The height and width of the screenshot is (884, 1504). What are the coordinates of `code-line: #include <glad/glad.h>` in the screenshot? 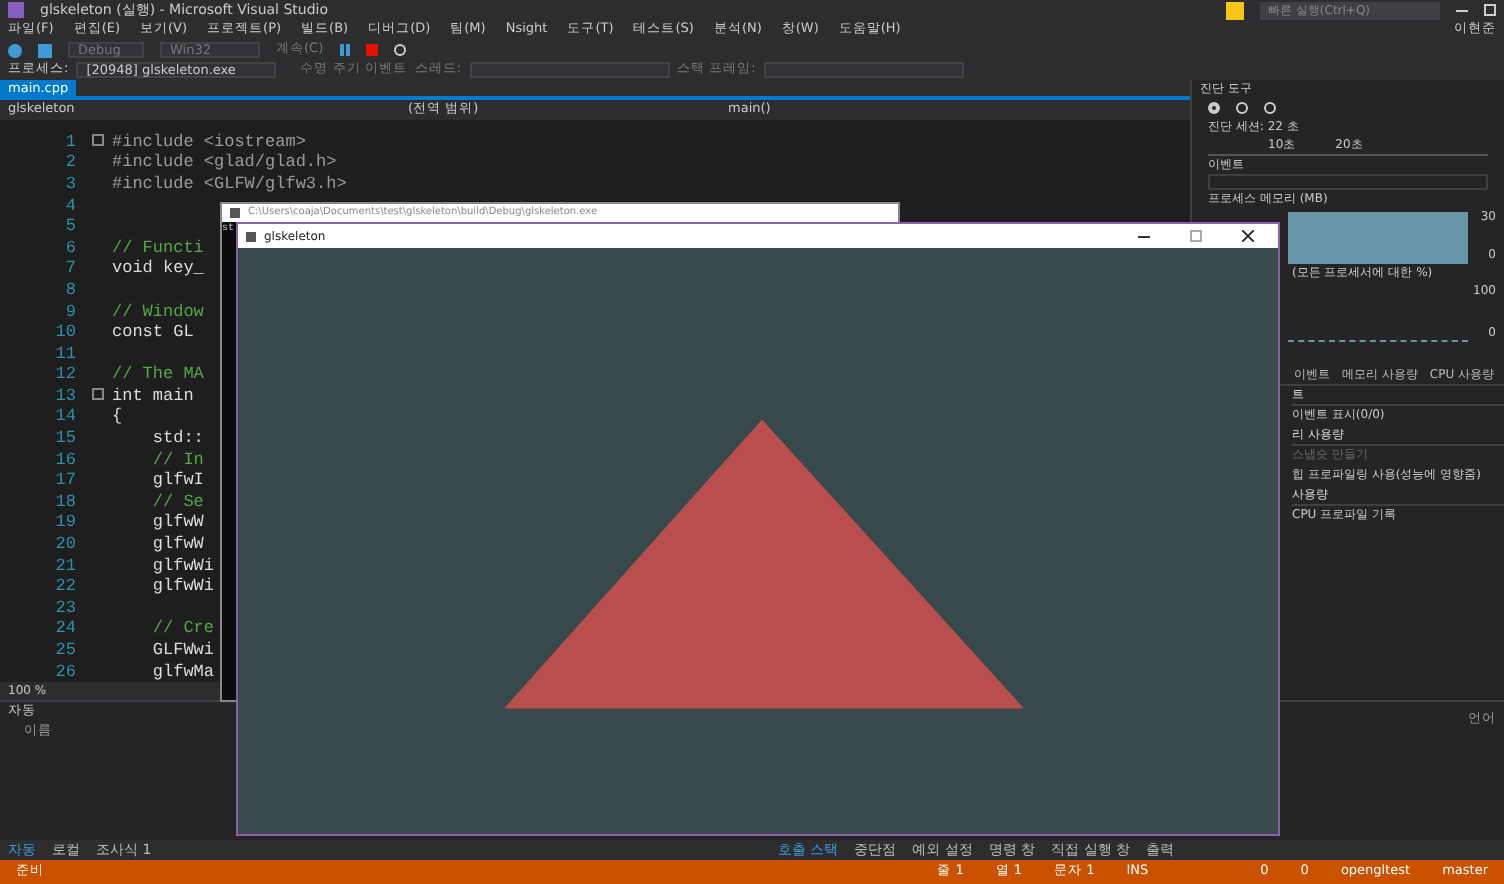 It's located at (224, 163).